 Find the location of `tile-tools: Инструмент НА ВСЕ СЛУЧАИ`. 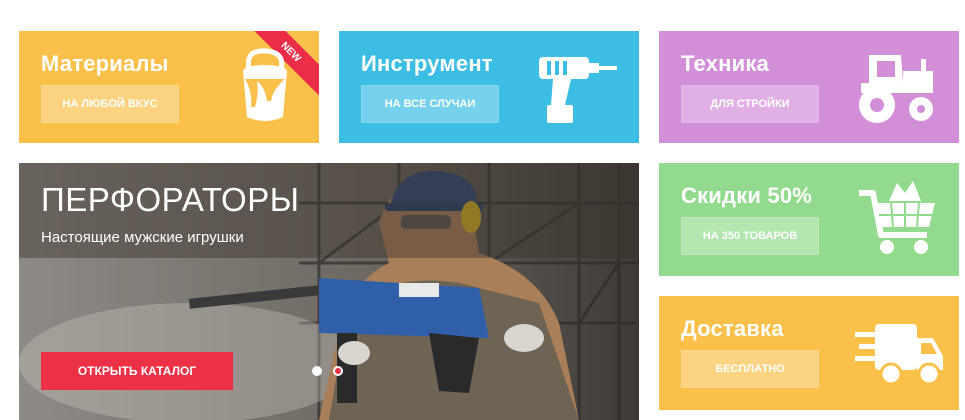

tile-tools: Инструмент НА ВСЕ СЛУЧАИ is located at coordinates (489, 87).